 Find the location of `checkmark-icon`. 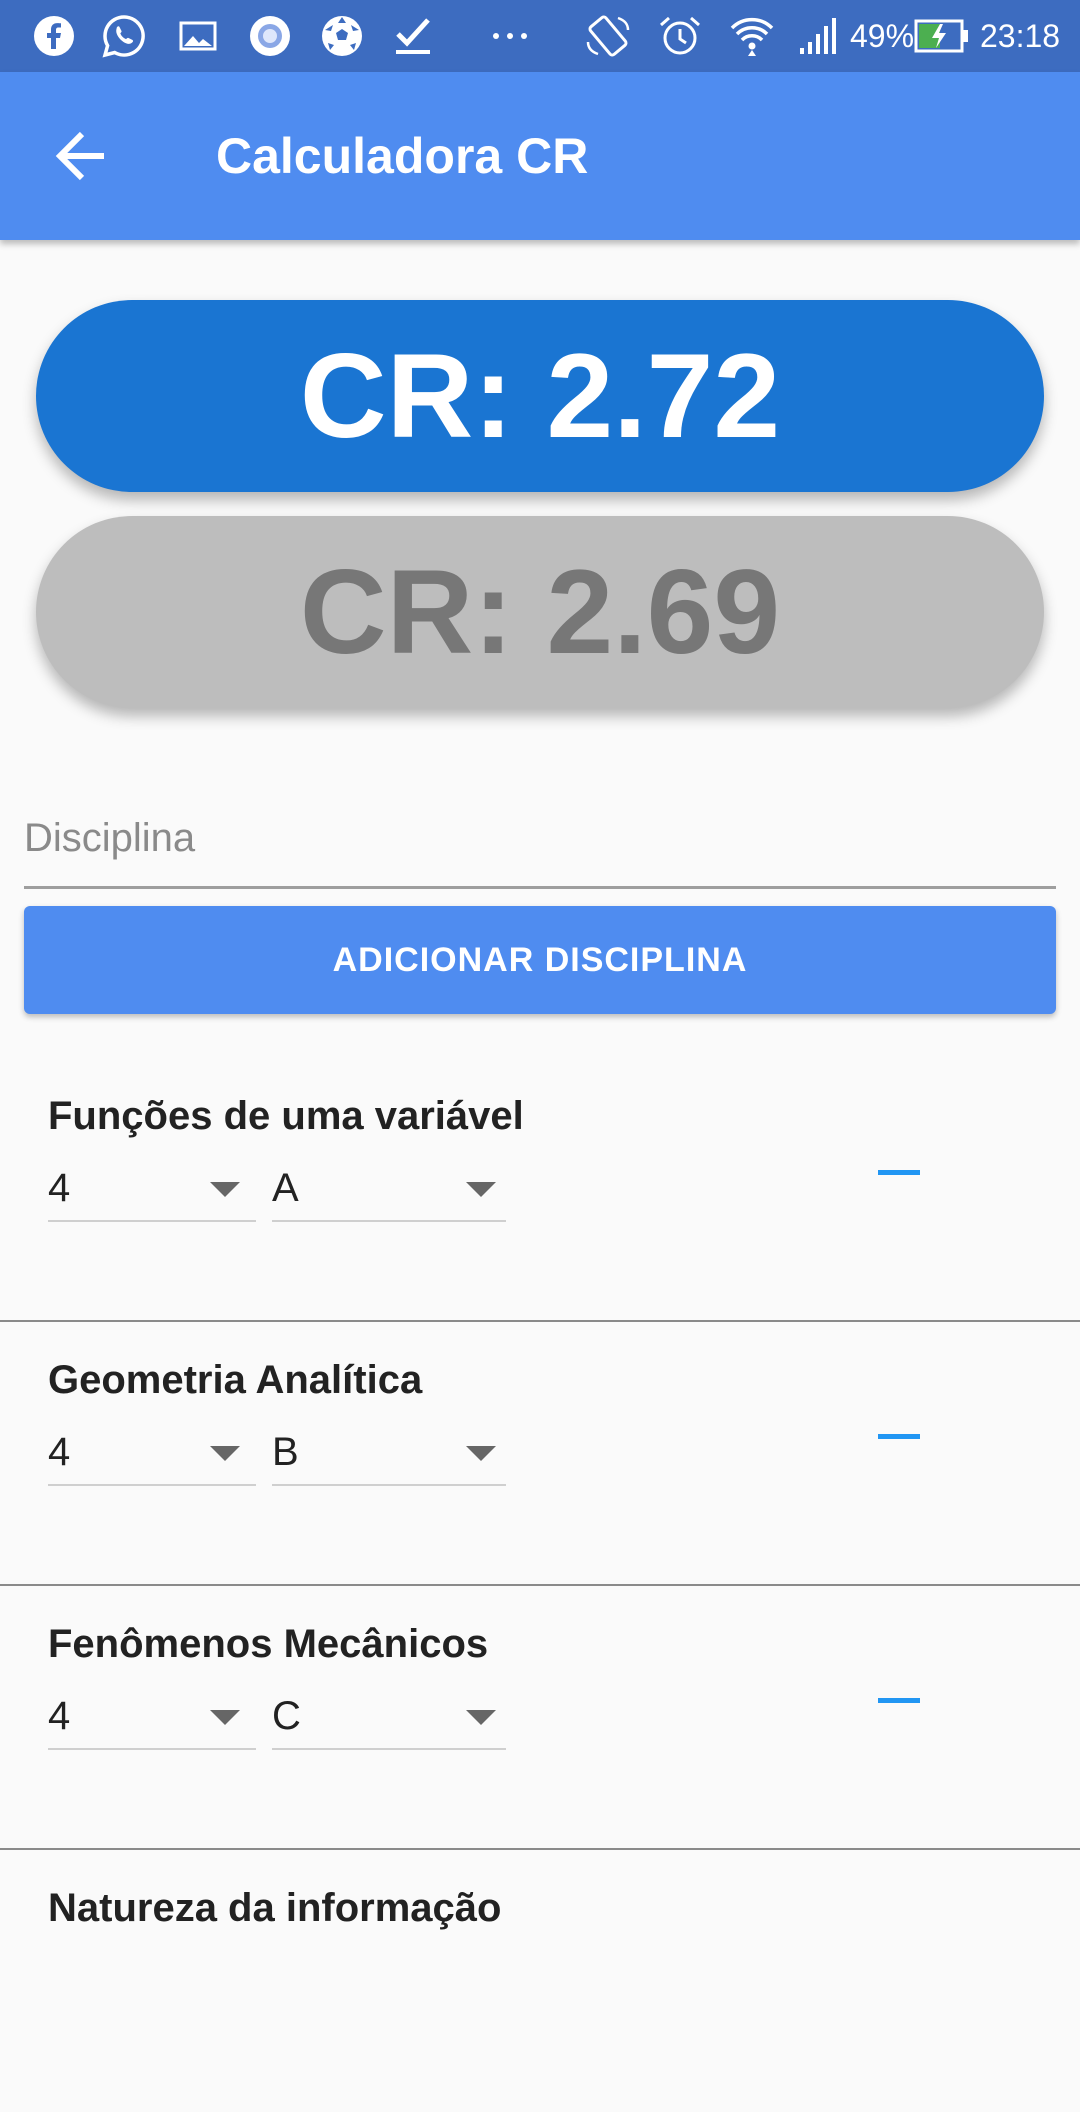

checkmark-icon is located at coordinates (414, 36).